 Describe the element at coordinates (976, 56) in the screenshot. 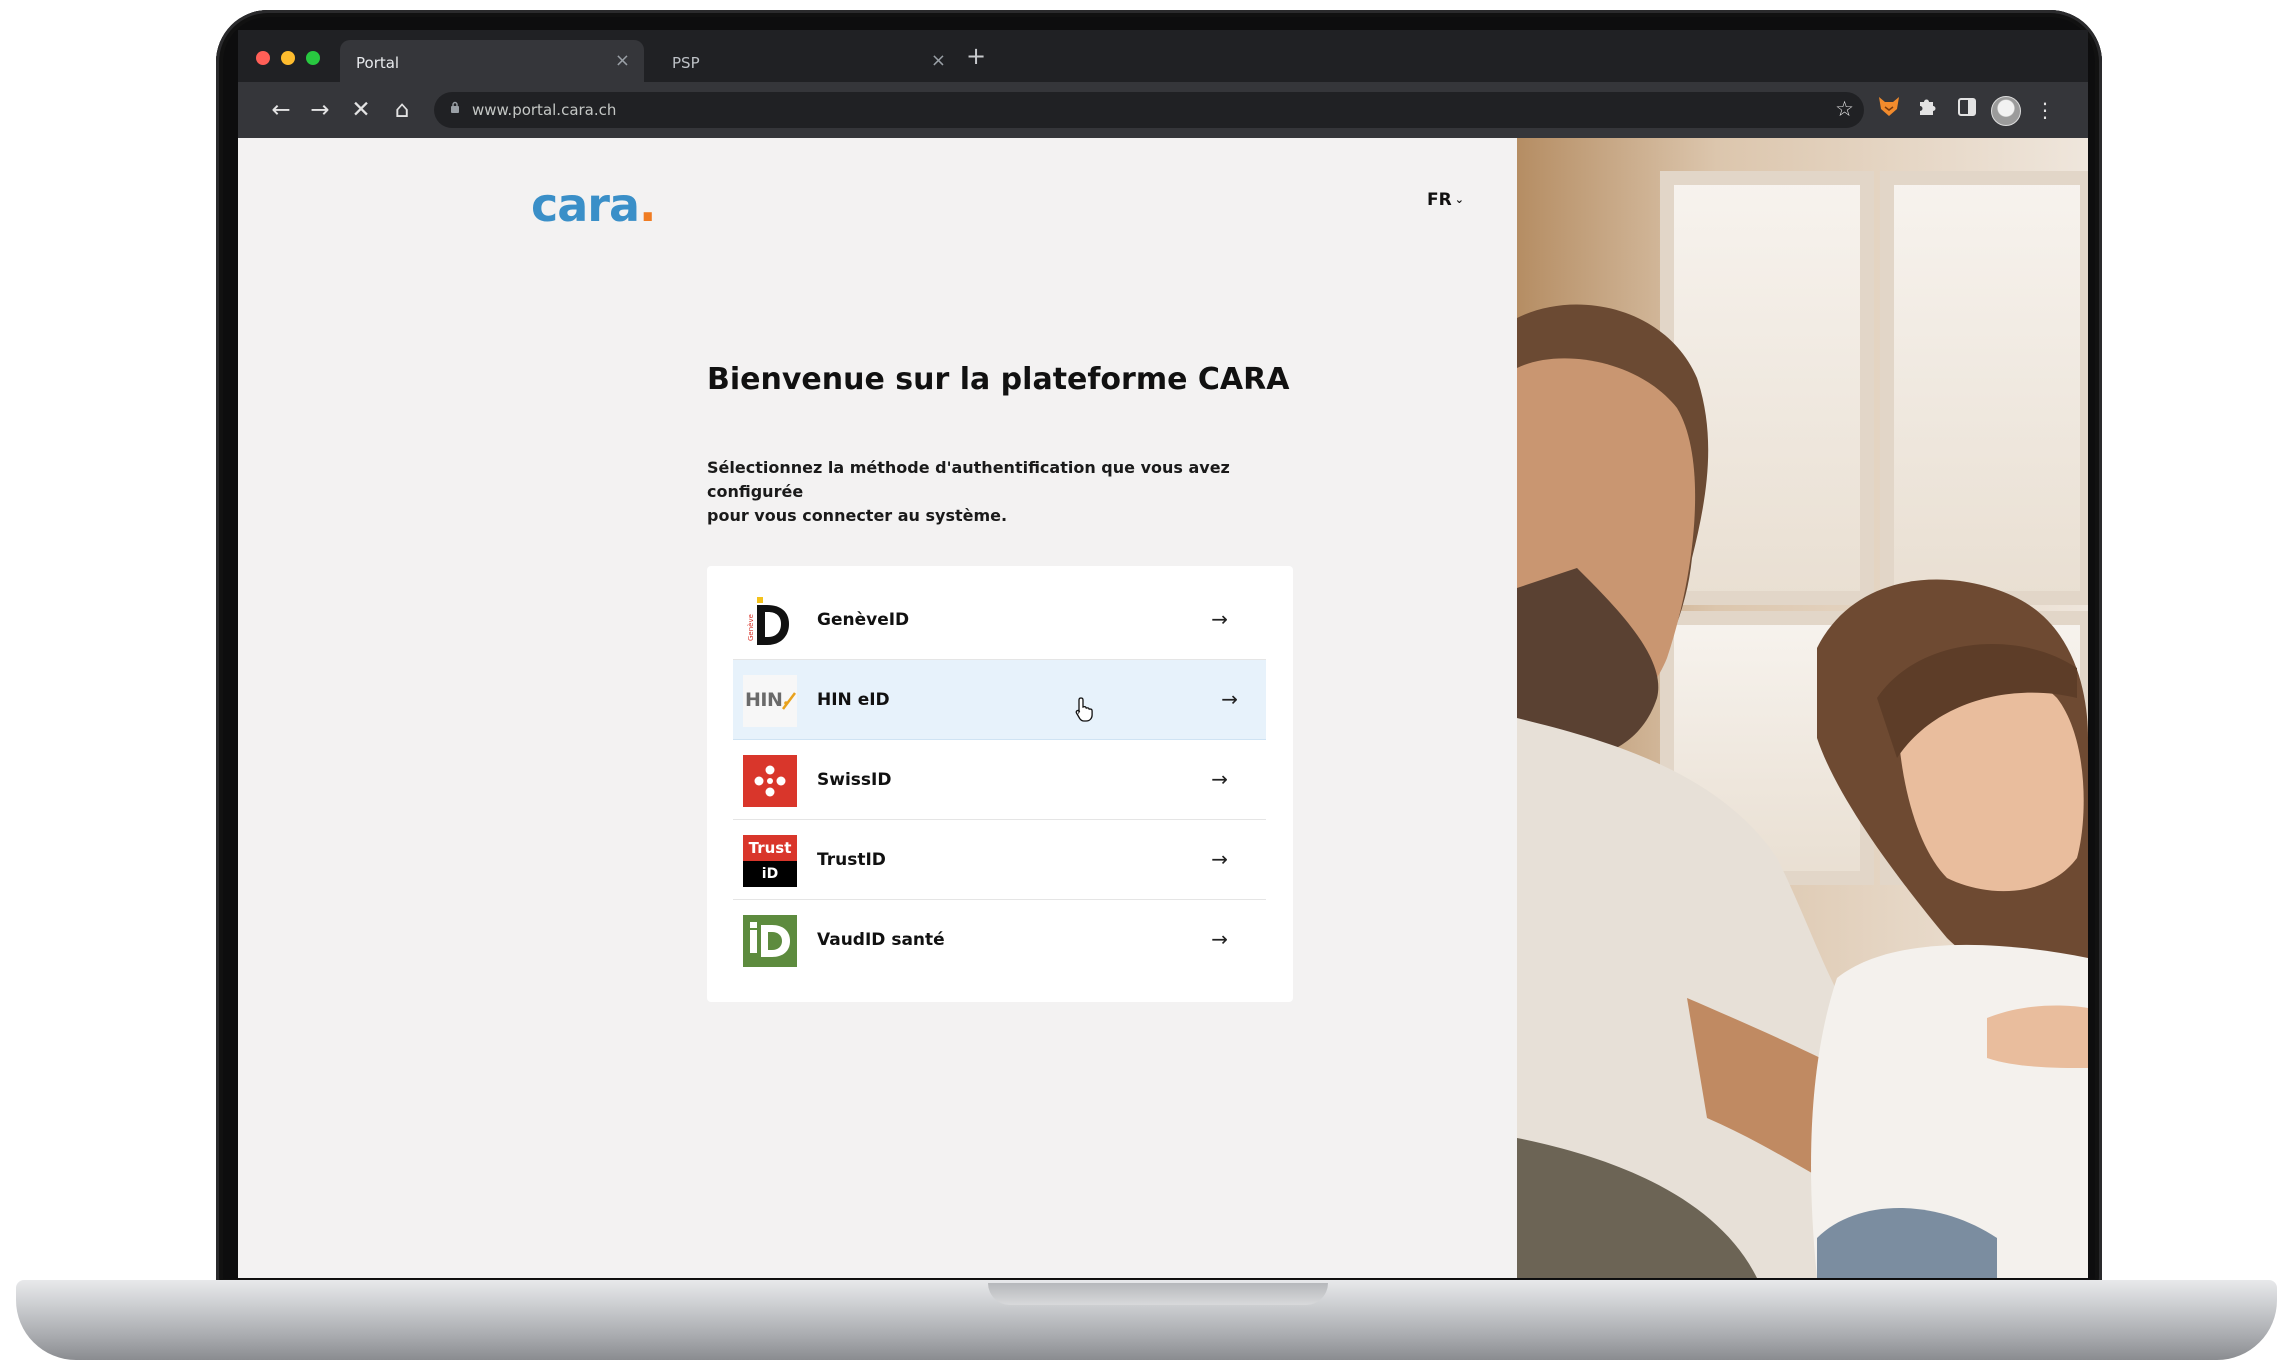

I see `new-tab-icon: +` at that location.